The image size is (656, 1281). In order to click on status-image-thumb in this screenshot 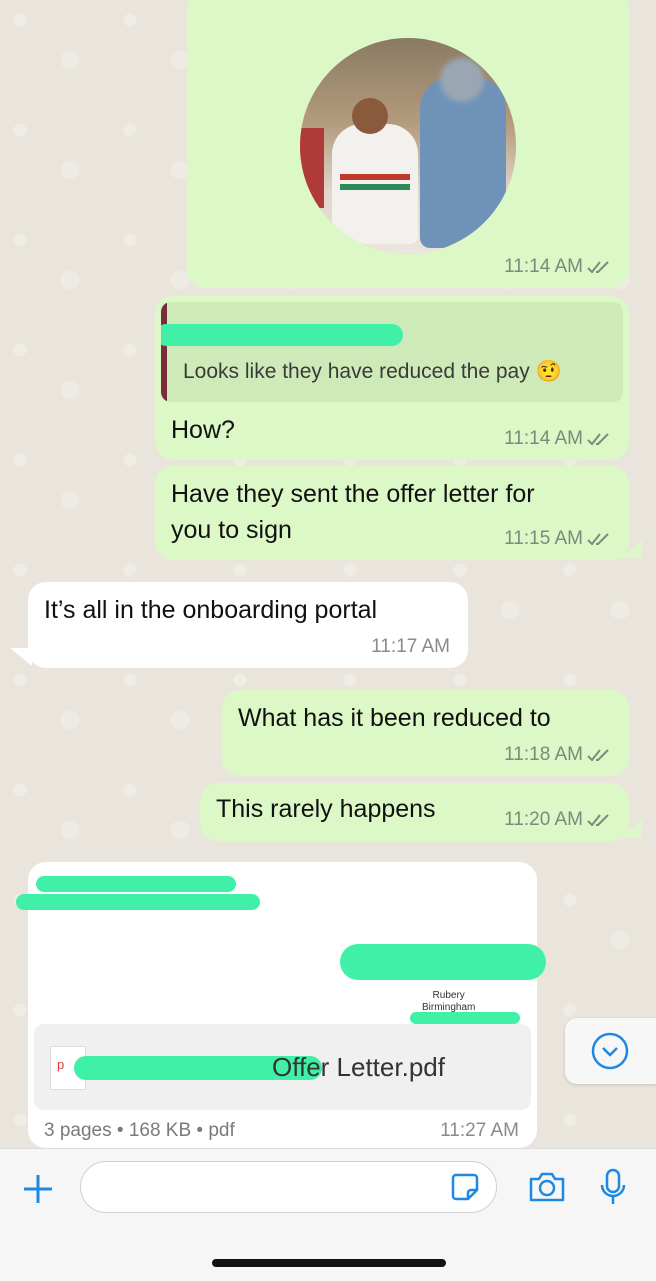, I will do `click(408, 146)`.